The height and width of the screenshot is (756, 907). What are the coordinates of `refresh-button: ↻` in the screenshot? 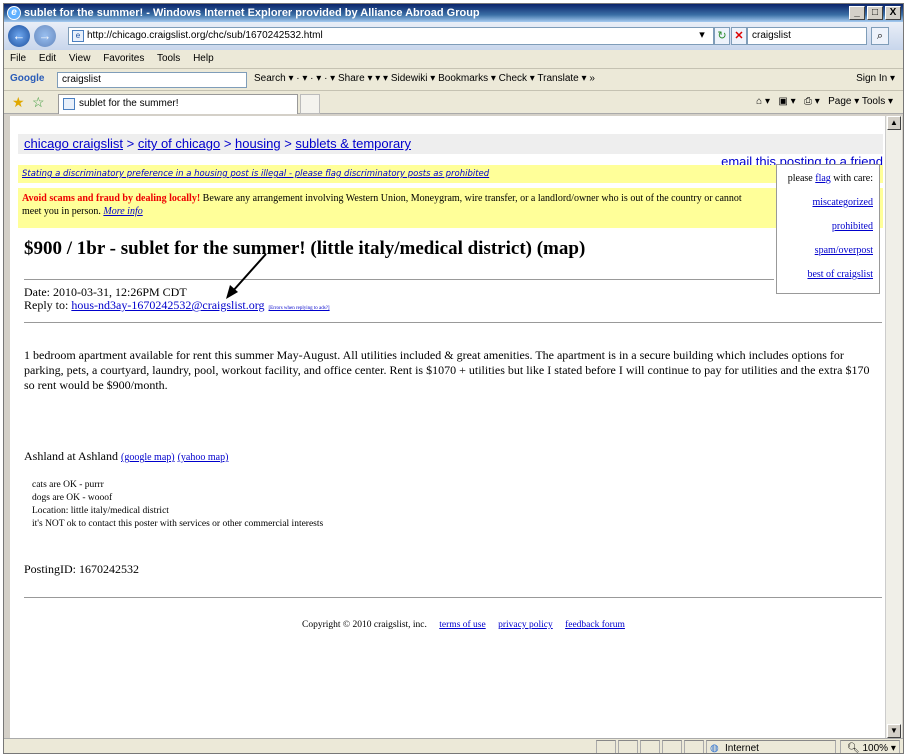 It's located at (722, 36).